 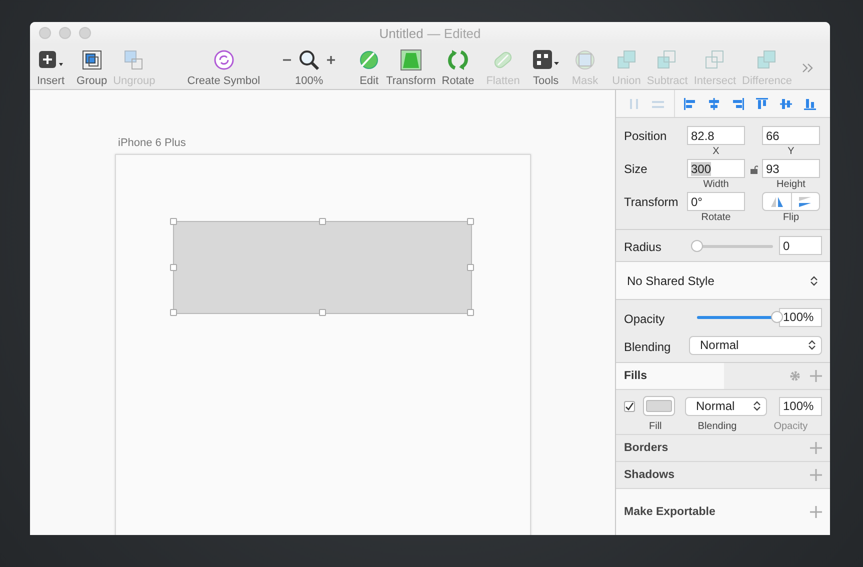 What do you see at coordinates (800, 406) in the screenshot?
I see `fill-opacity-field: 100%` at bounding box center [800, 406].